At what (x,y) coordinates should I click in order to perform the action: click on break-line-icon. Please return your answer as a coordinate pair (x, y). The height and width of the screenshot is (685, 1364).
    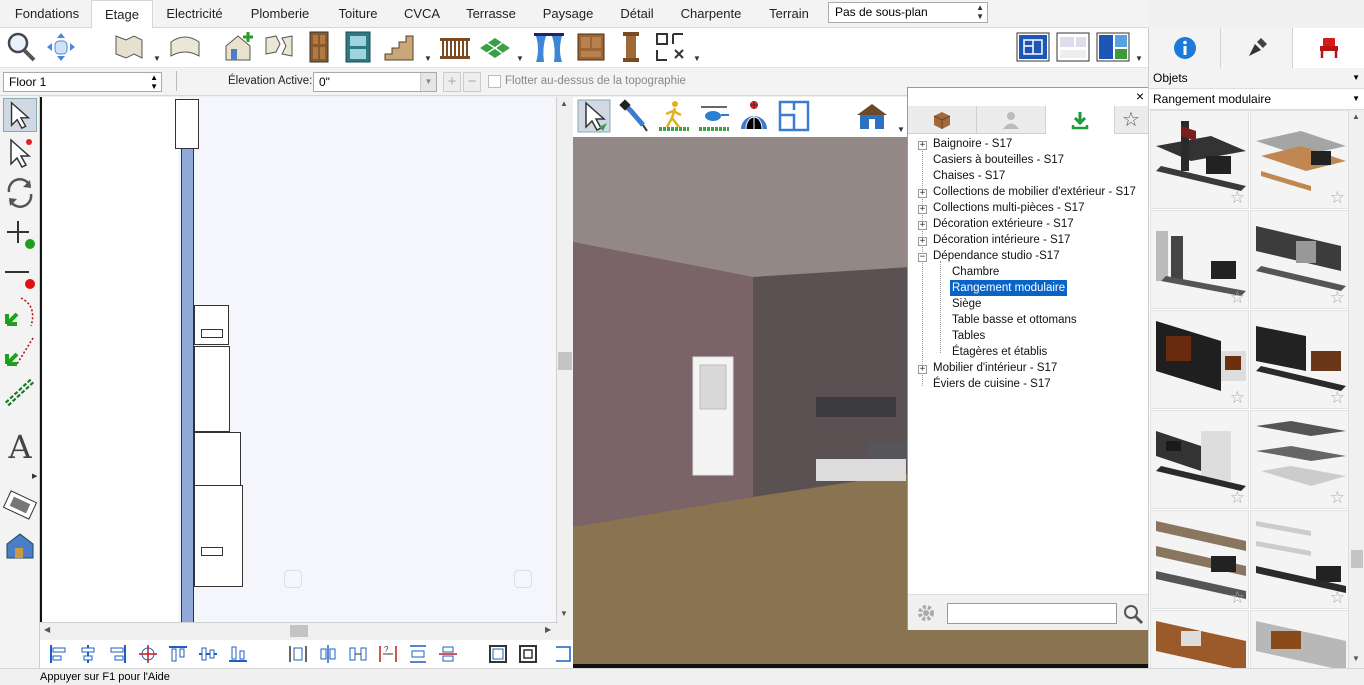
    Looking at the image, I should click on (20, 273).